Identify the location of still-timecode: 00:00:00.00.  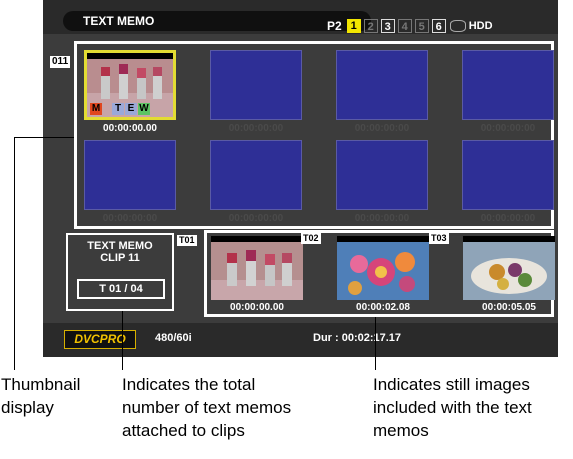
(257, 307).